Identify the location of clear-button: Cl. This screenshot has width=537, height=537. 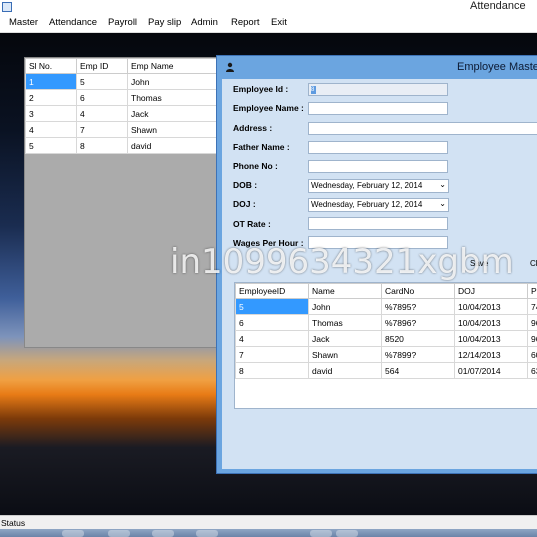
(533, 263).